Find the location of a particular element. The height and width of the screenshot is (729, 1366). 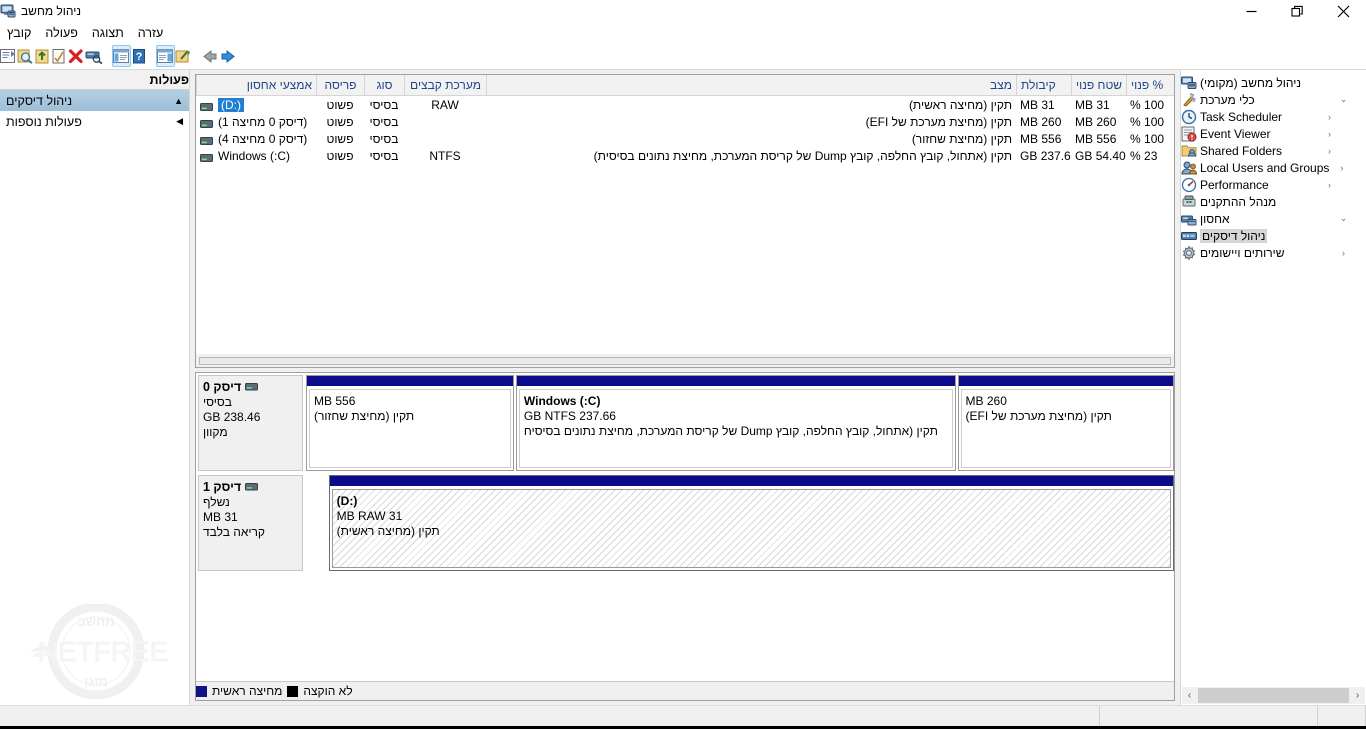

partition-box: 556 MB תקין (מחיצת שחזור) is located at coordinates (410, 423).